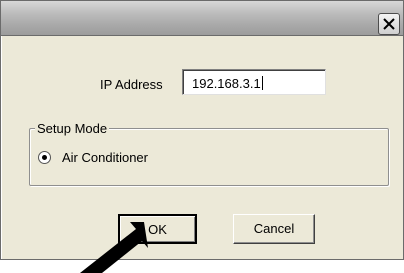 The width and height of the screenshot is (404, 273). What do you see at coordinates (262, 83) in the screenshot?
I see `text-caret` at bounding box center [262, 83].